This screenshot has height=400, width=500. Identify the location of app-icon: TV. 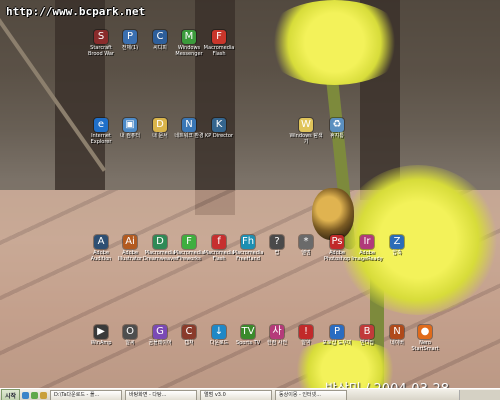
(248, 332).